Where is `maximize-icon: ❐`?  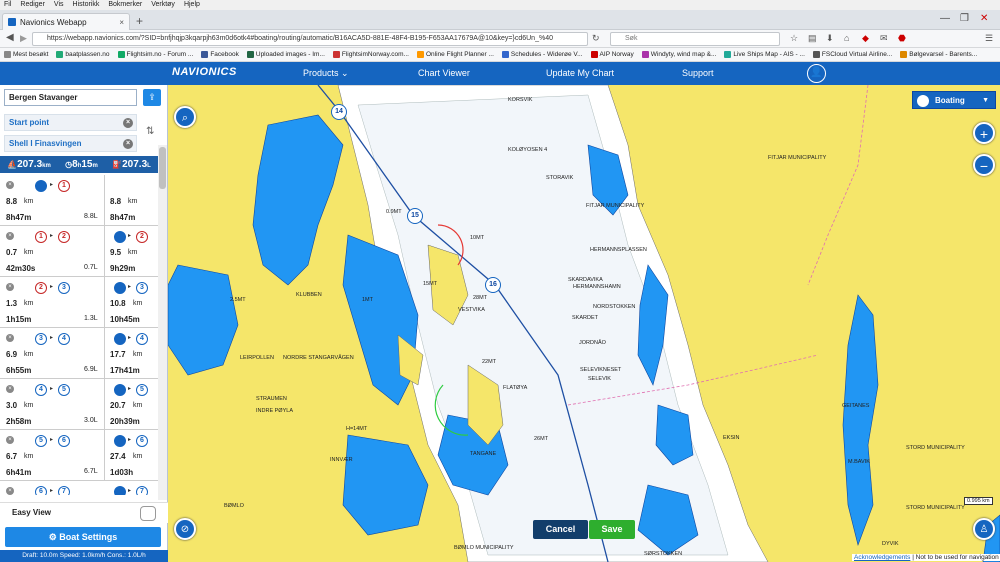
maximize-icon: ❐ is located at coordinates (964, 18).